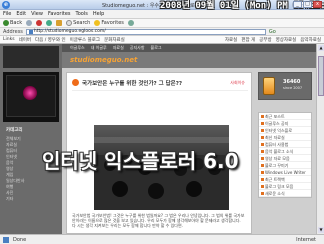 The width and height of the screenshot is (324, 244). Describe the element at coordinates (31, 97) in the screenshot. I see `profile-image` at that location.